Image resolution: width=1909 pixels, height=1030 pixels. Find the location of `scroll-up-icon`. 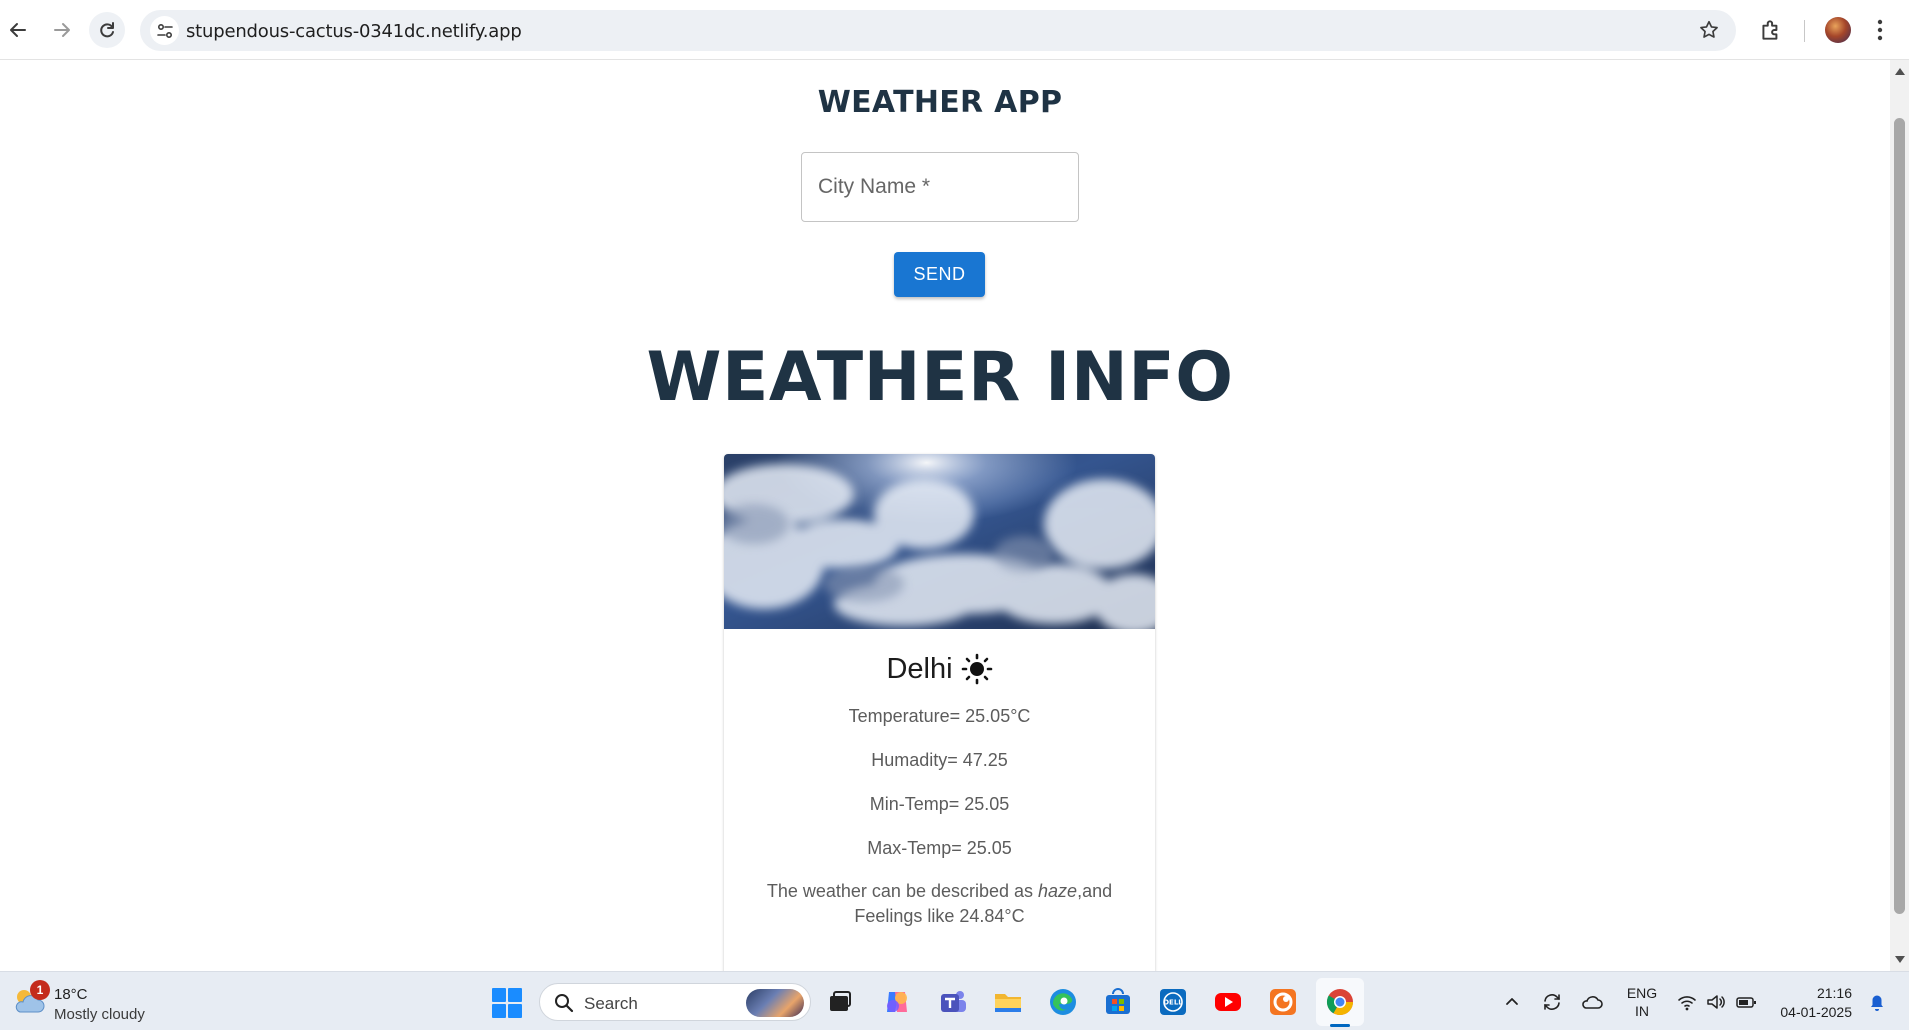

scroll-up-icon is located at coordinates (1900, 71).